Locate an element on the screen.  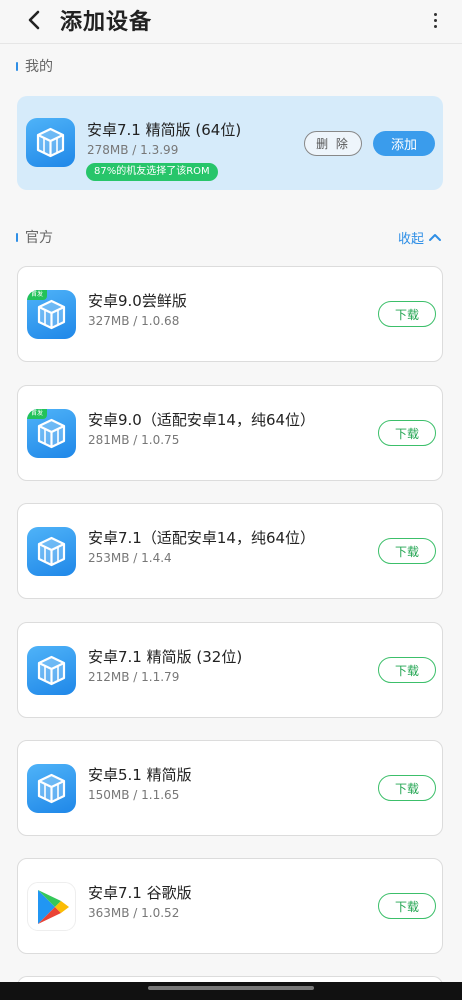
more-vertical-icon is located at coordinates (435, 14).